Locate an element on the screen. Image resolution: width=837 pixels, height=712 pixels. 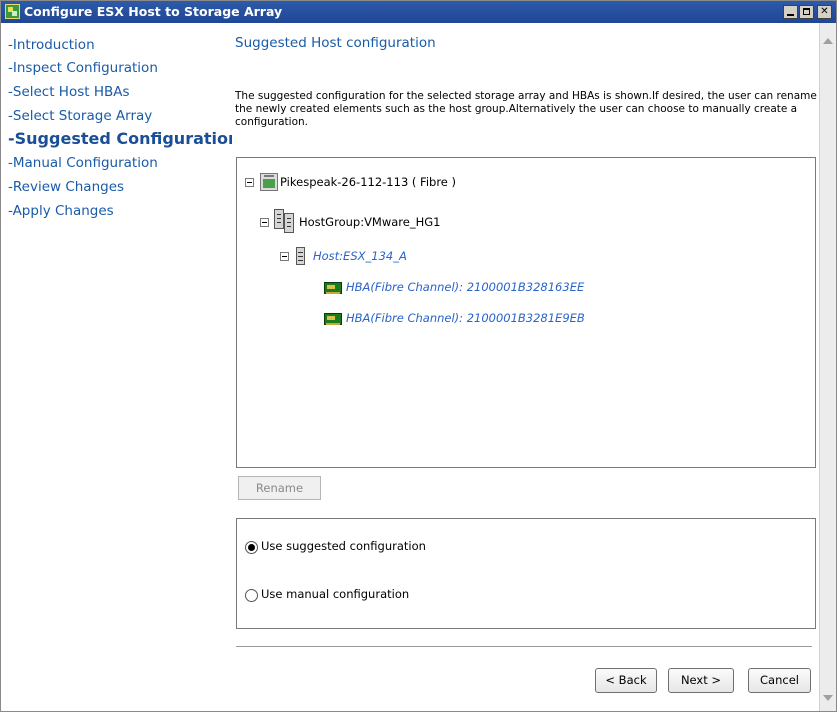
tree-node-array: Pikespeak-26-112-113 ( Fibre ) is located at coordinates (368, 182).